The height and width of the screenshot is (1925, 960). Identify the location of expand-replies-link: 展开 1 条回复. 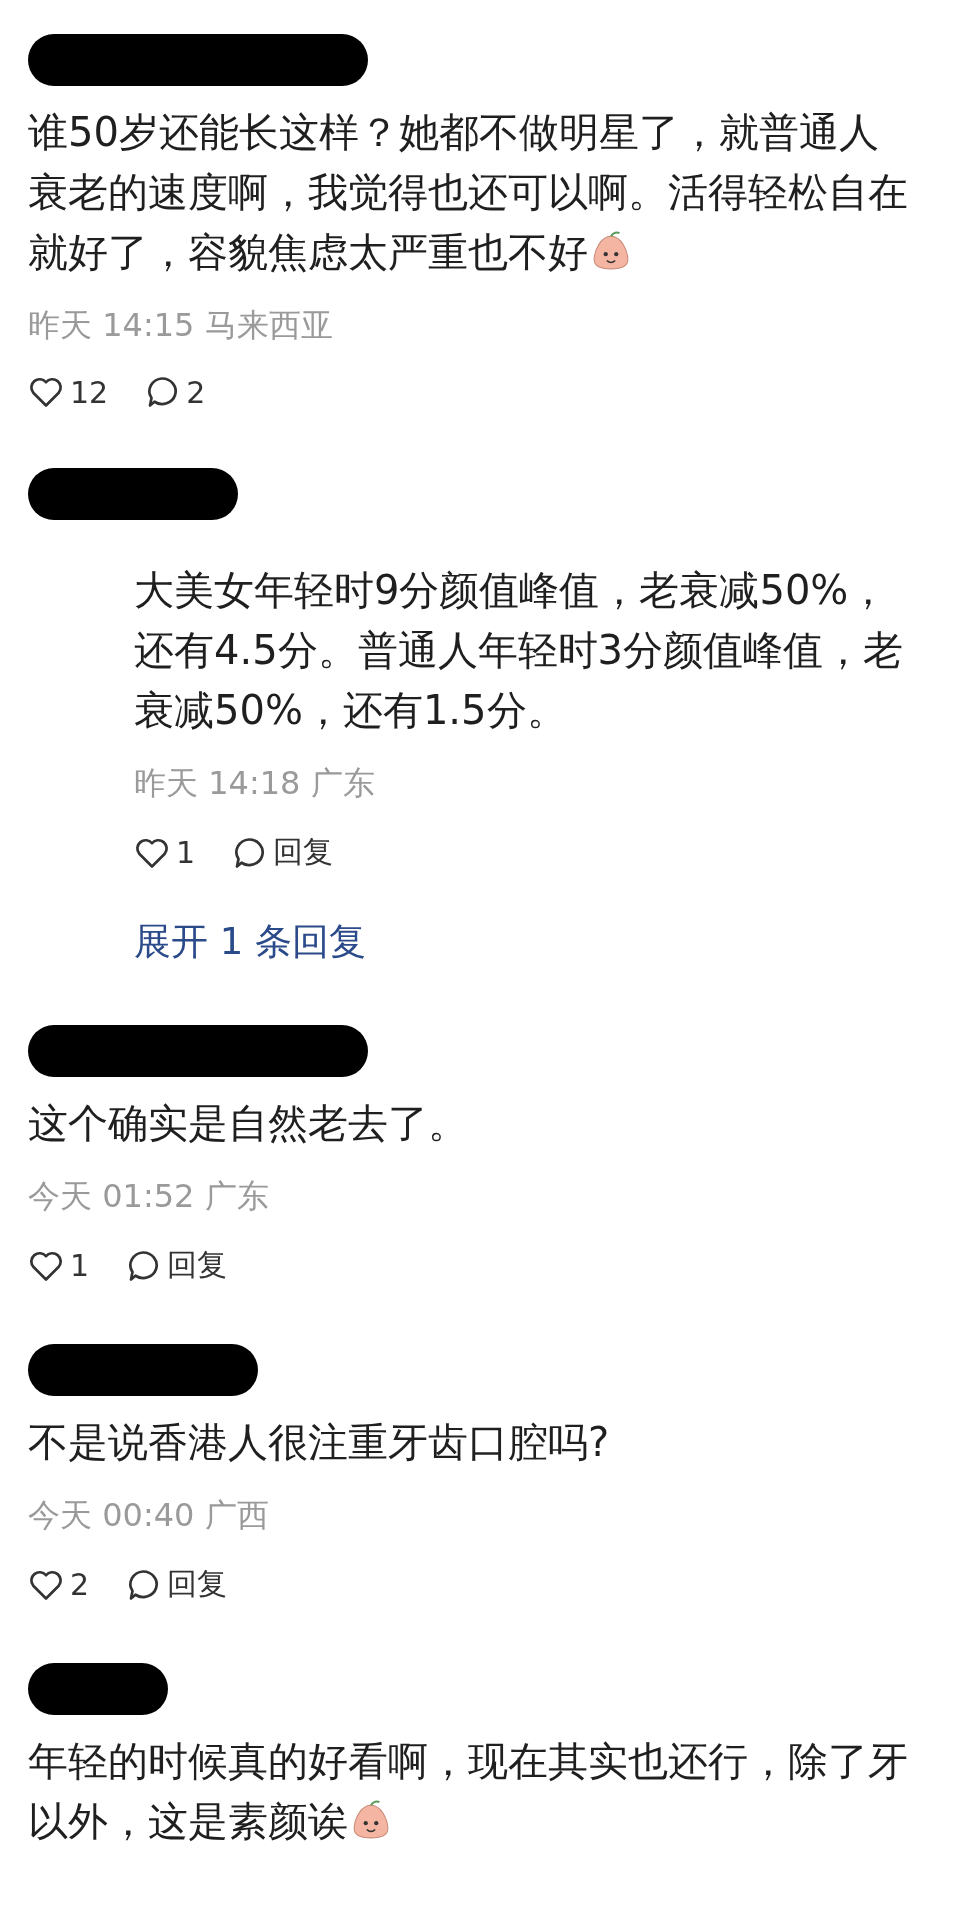
(250, 942).